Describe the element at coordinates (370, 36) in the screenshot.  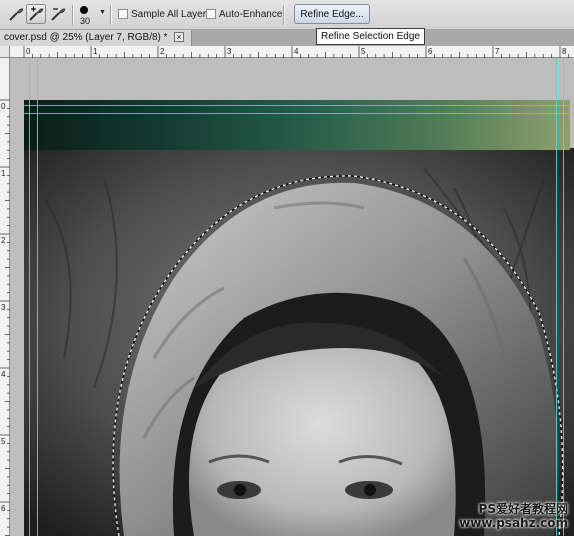
I see `refine-edge-tooltip: Refine Selection Edge` at that location.